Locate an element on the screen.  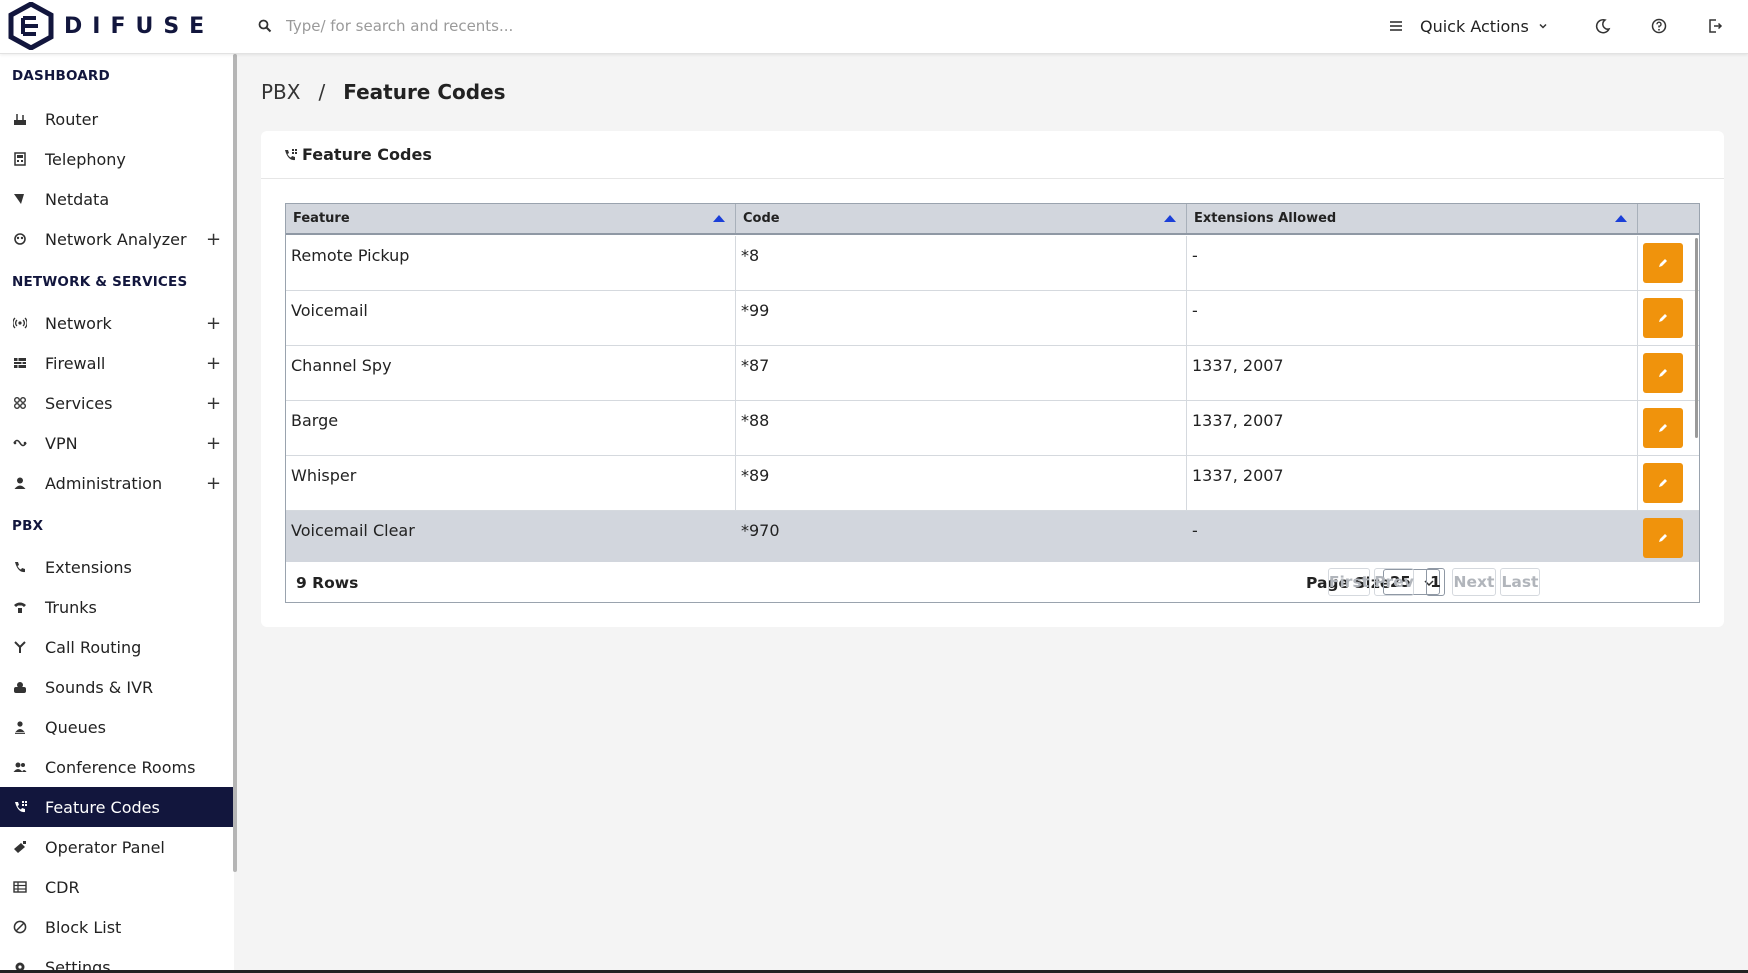
sidebar-item-label: Operator Panel is located at coordinates (105, 847).